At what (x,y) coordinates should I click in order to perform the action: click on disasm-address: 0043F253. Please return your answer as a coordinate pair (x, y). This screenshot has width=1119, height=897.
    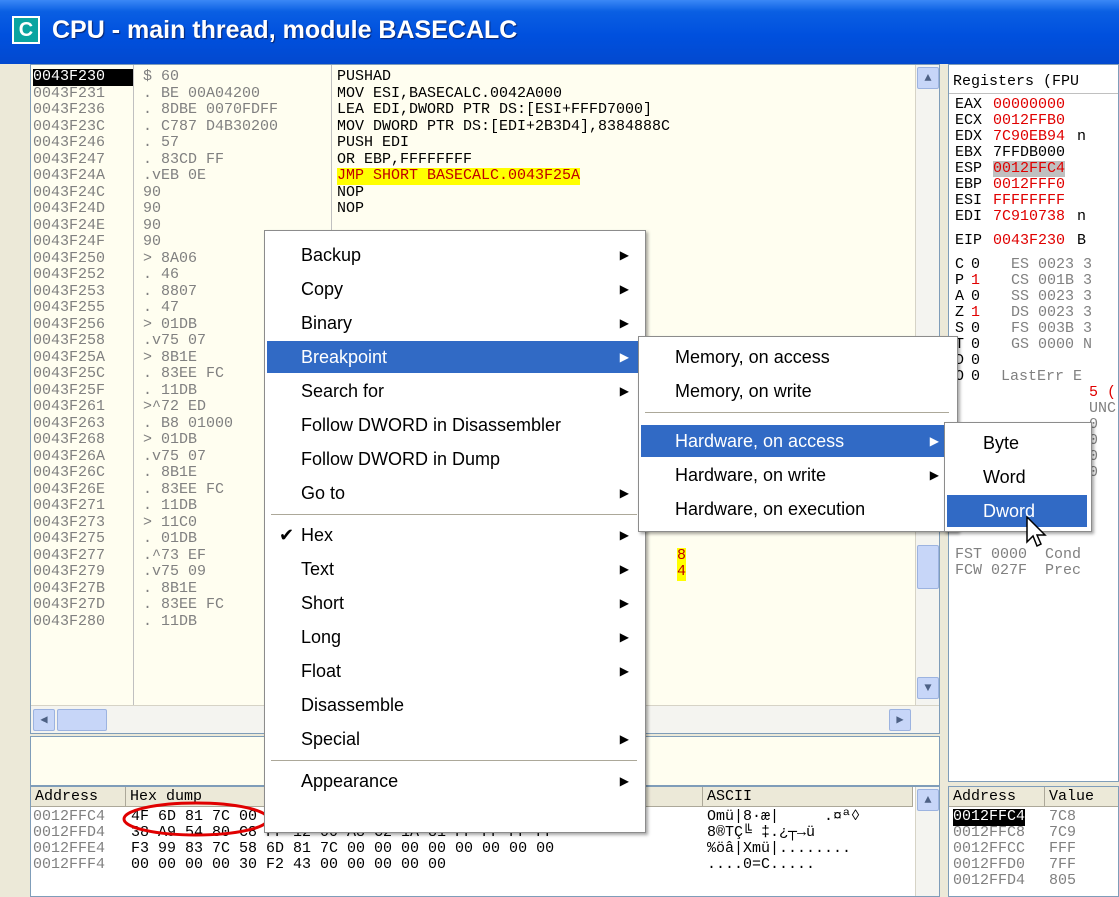
    Looking at the image, I should click on (83, 292).